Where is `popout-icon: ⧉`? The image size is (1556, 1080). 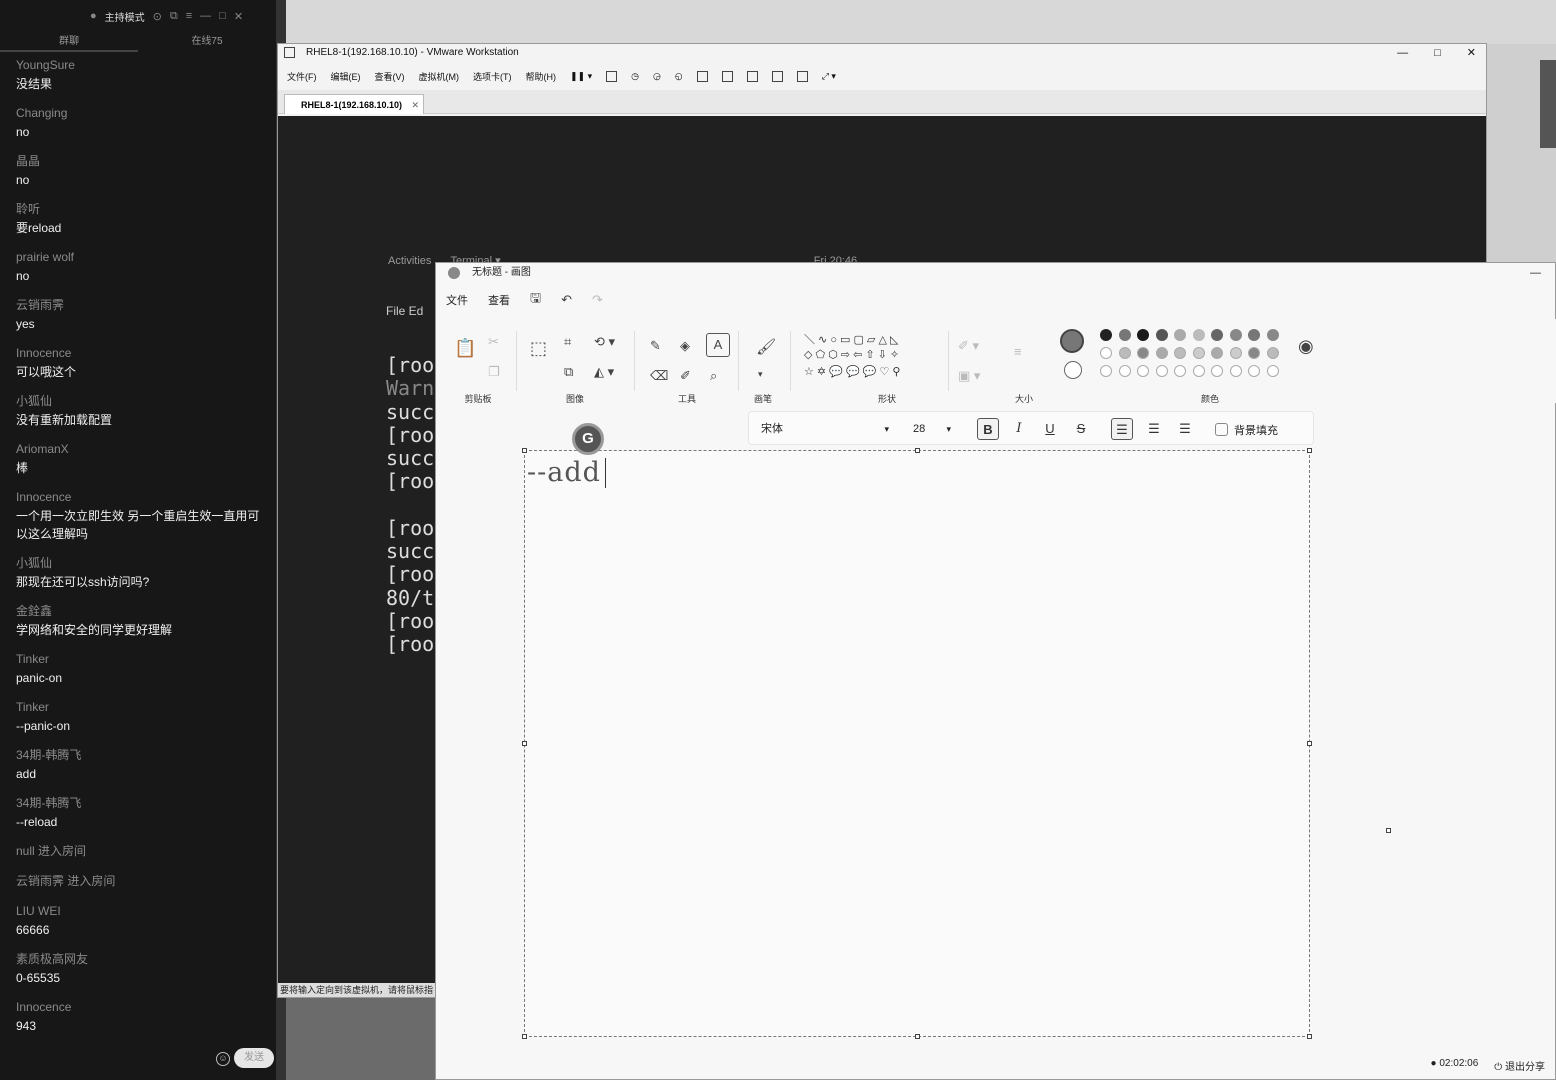
popout-icon: ⧉ is located at coordinates (174, 16).